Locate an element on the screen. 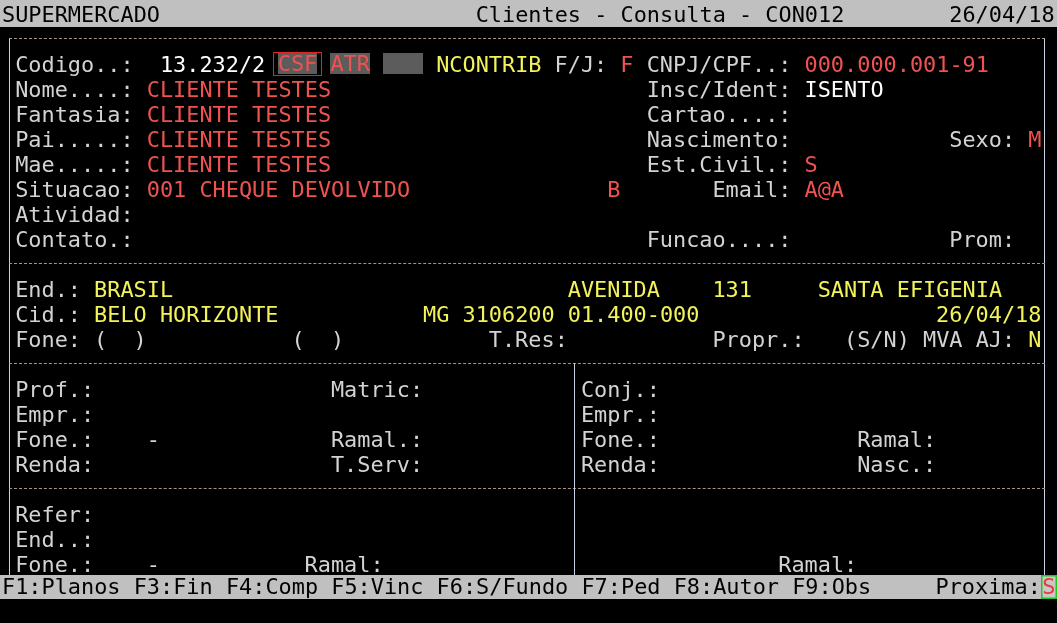 The height and width of the screenshot is (623, 1057). field-label: Prof.: is located at coordinates (55, 389).